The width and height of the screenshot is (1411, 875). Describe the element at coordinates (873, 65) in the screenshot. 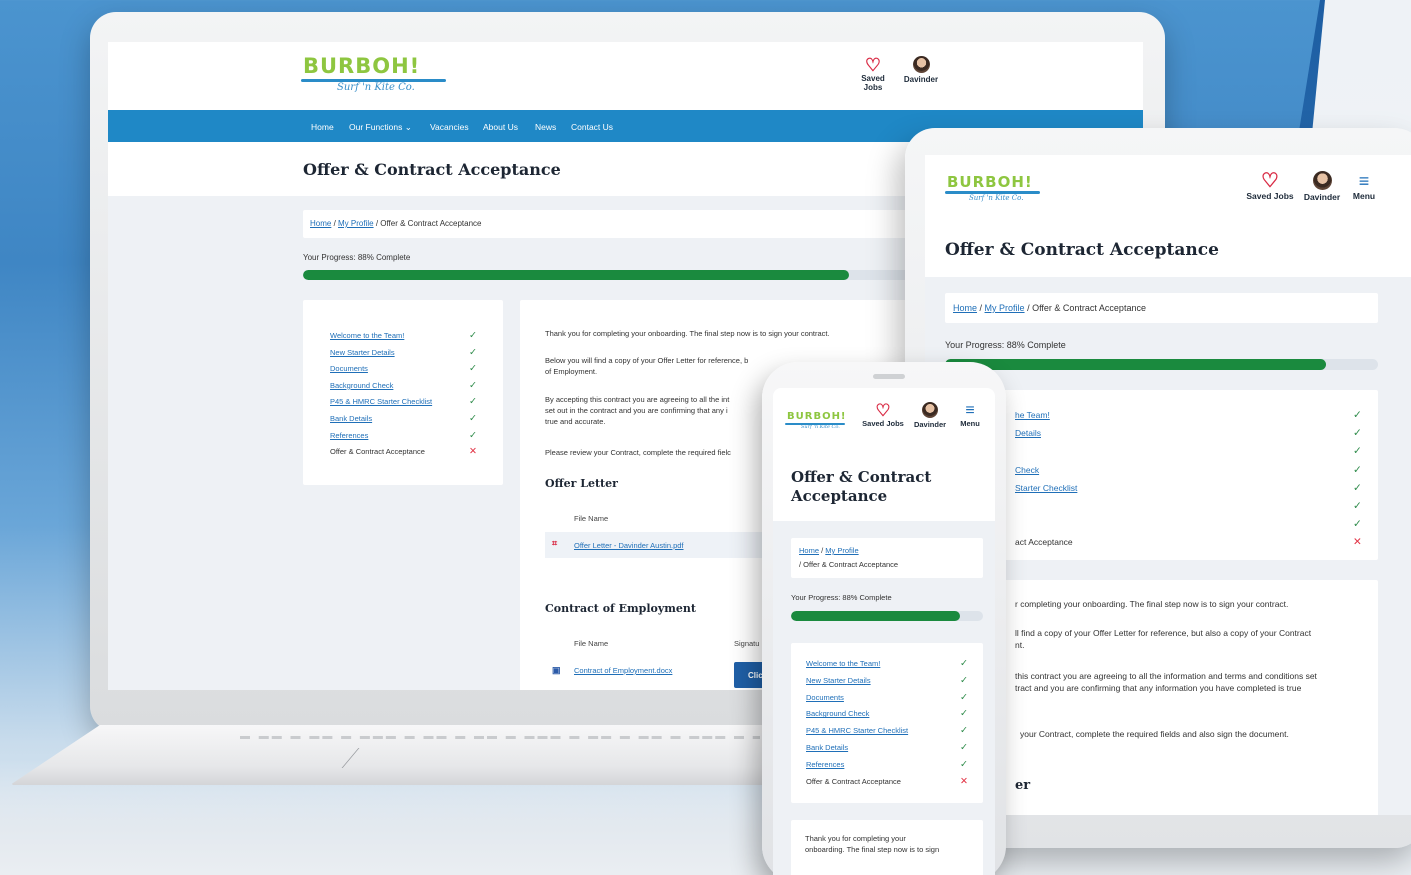

I see `heart-icon: ♡` at that location.